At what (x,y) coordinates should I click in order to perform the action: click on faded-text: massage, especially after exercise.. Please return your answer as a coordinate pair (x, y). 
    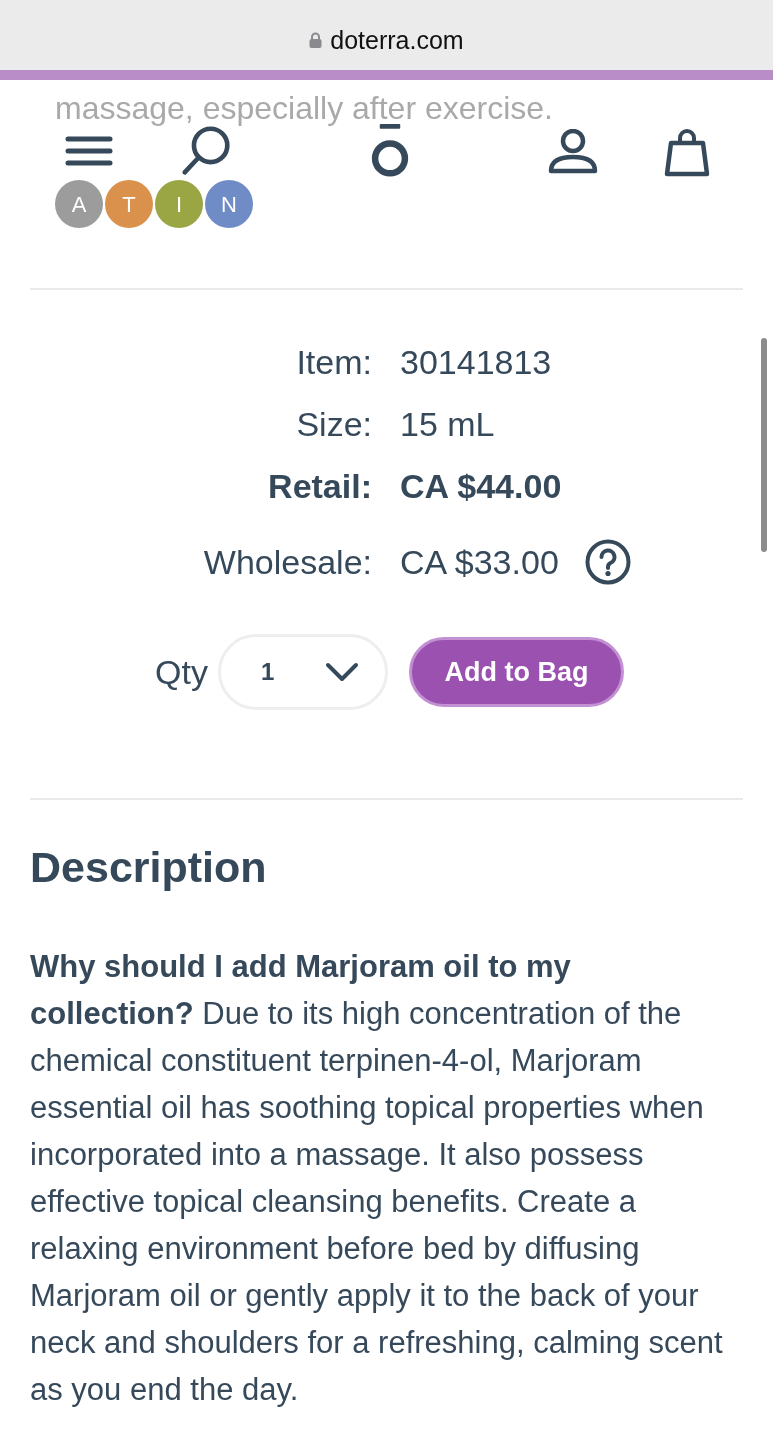
    Looking at the image, I should click on (304, 108).